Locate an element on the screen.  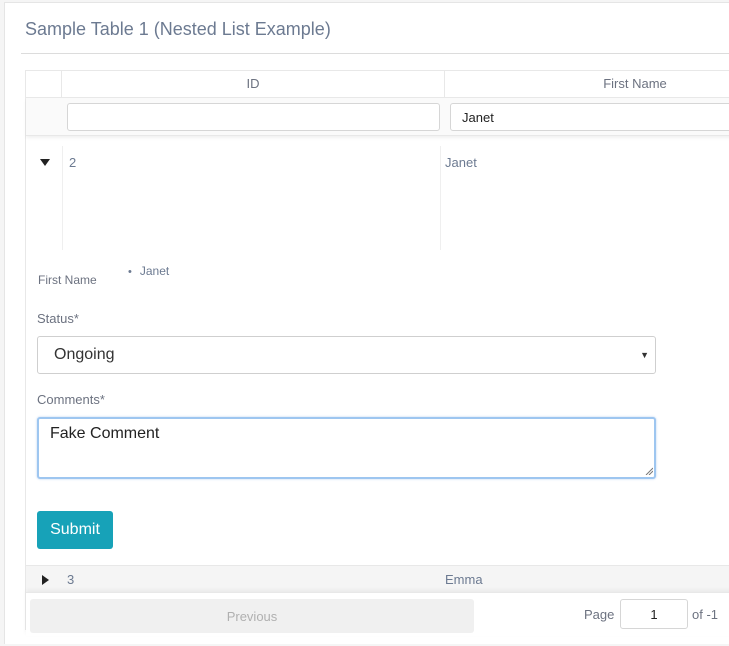
column-header-first-name: First Name is located at coordinates (587, 84).